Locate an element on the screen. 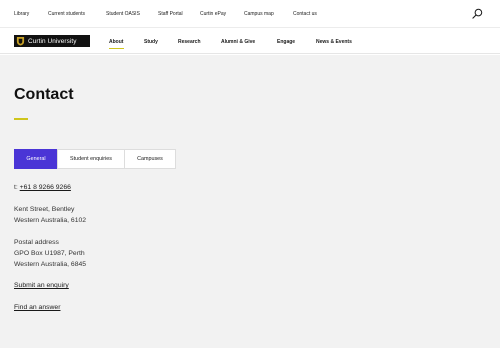 This screenshot has width=500, height=348. street-address-line2: Western Australia, 6102 is located at coordinates (50, 220).